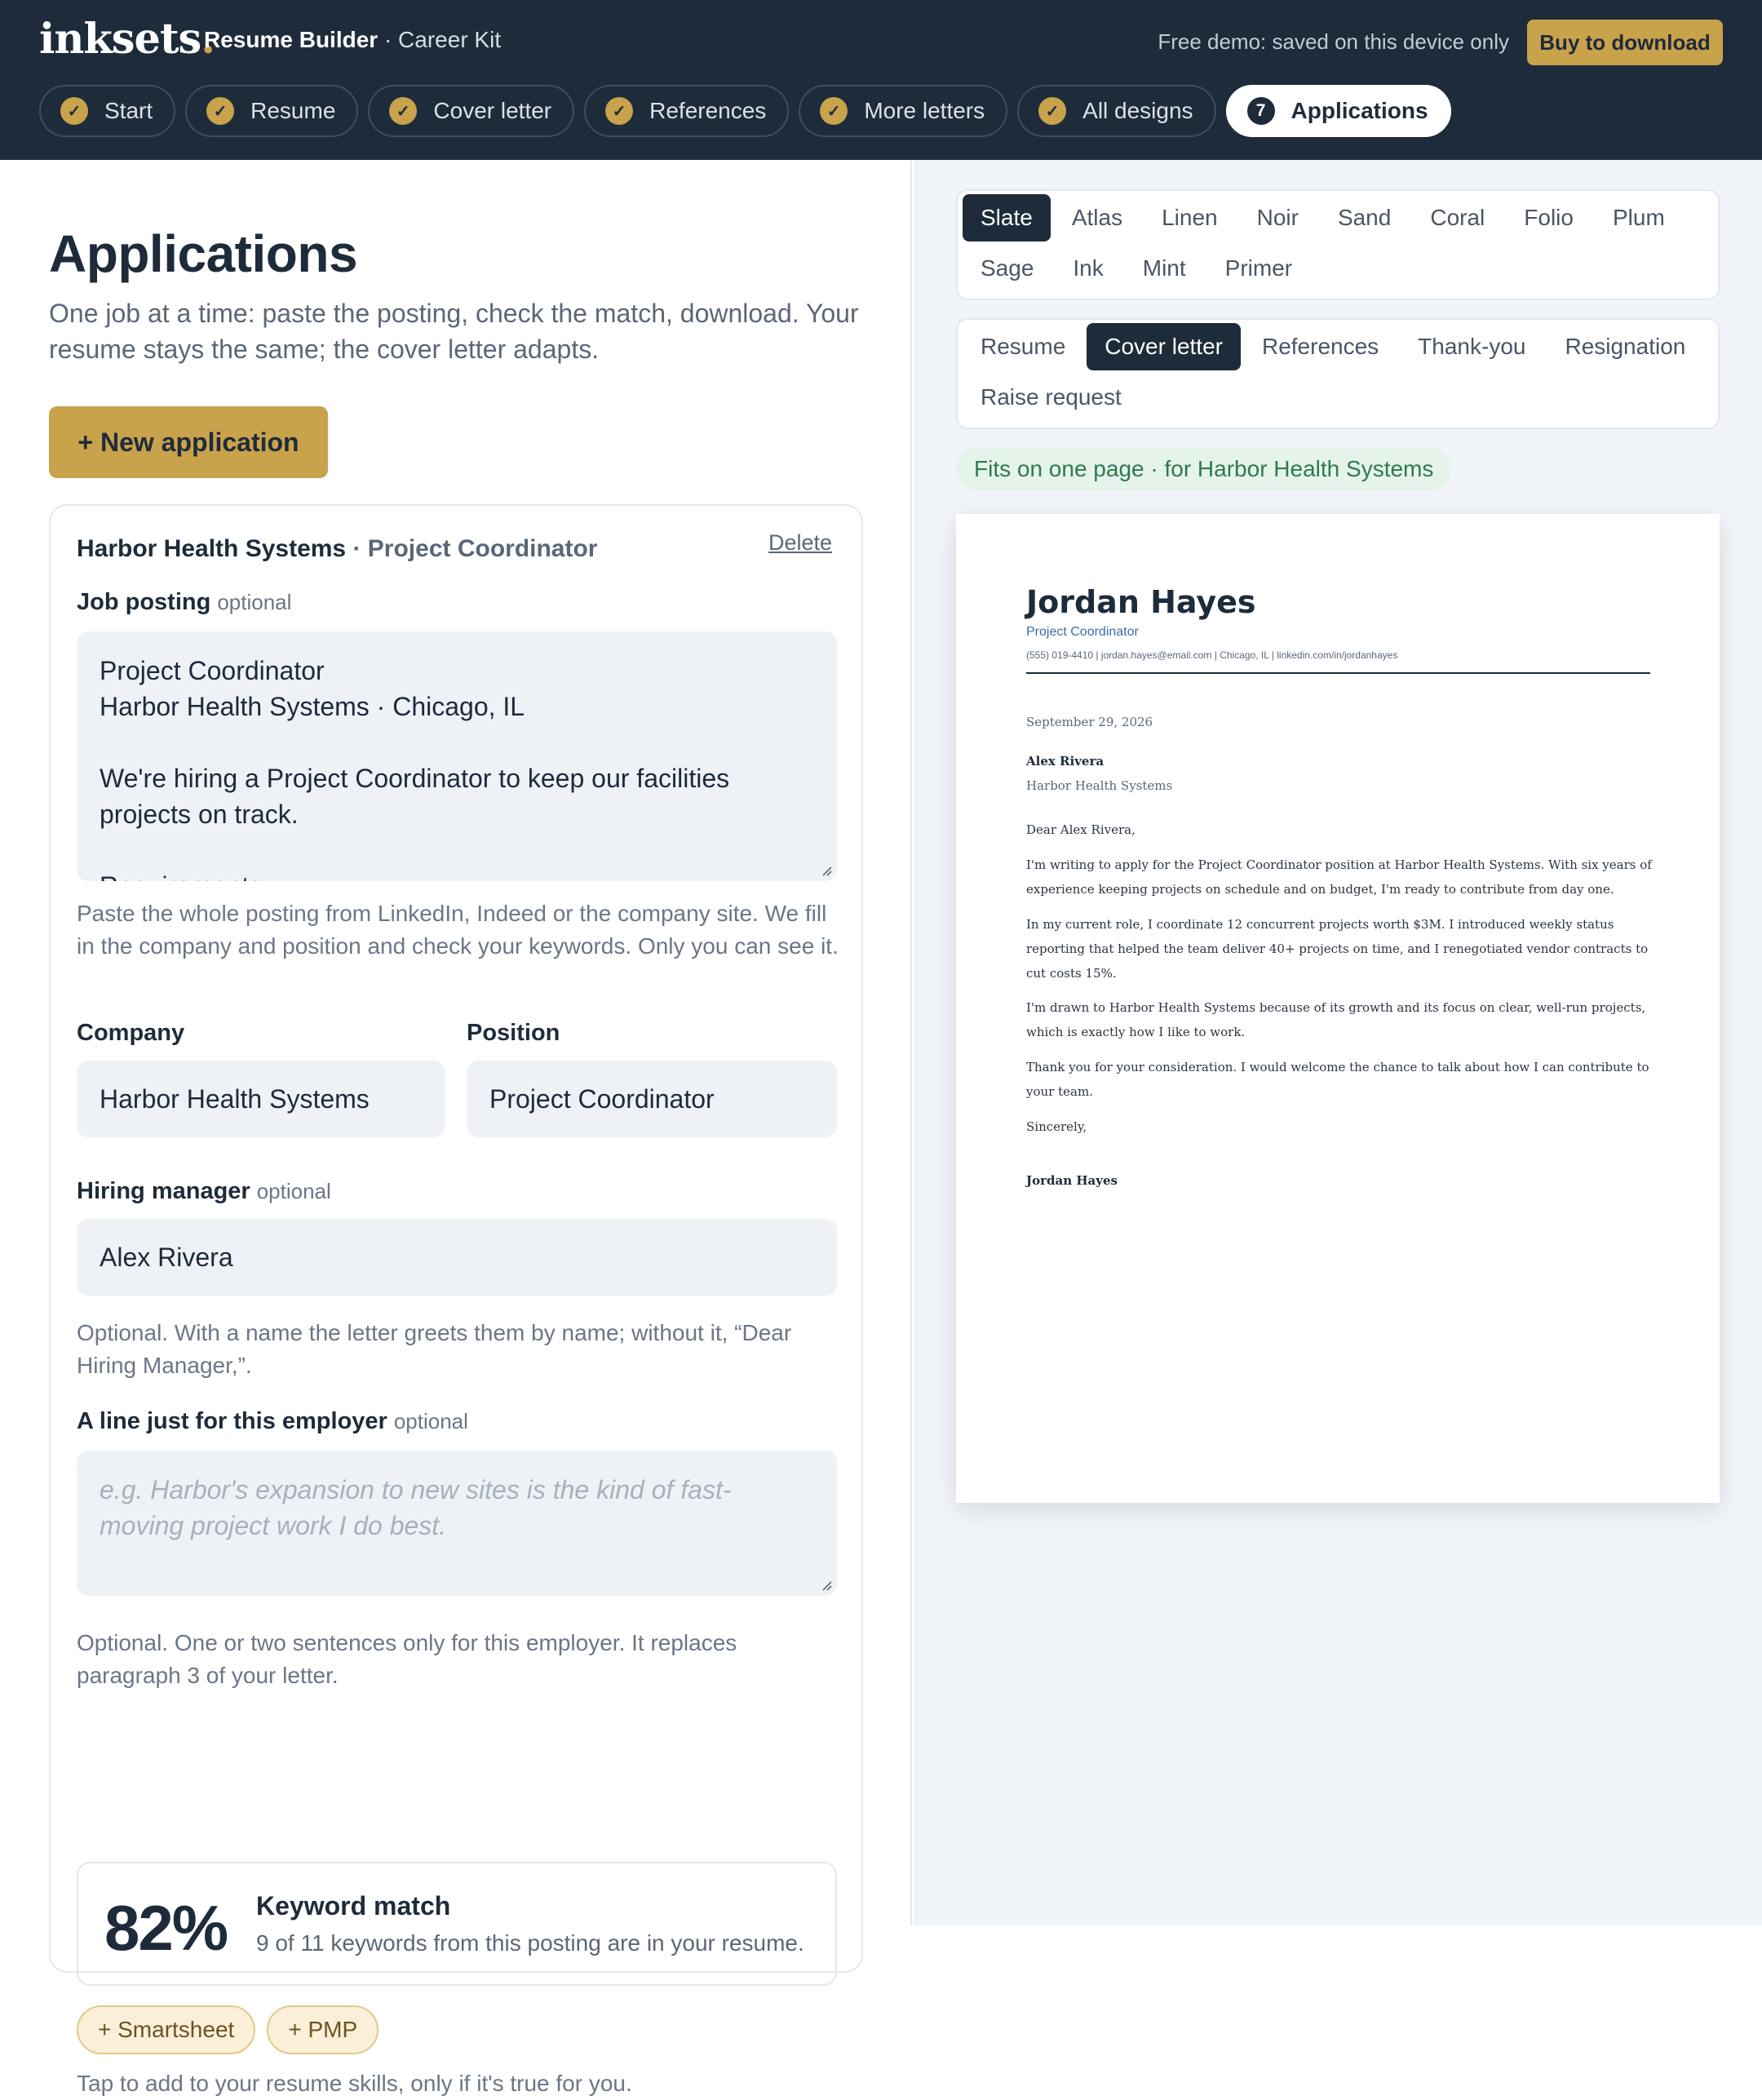  Describe the element at coordinates (1089, 722) in the screenshot. I see `letter-date: September 29, 2026` at that location.